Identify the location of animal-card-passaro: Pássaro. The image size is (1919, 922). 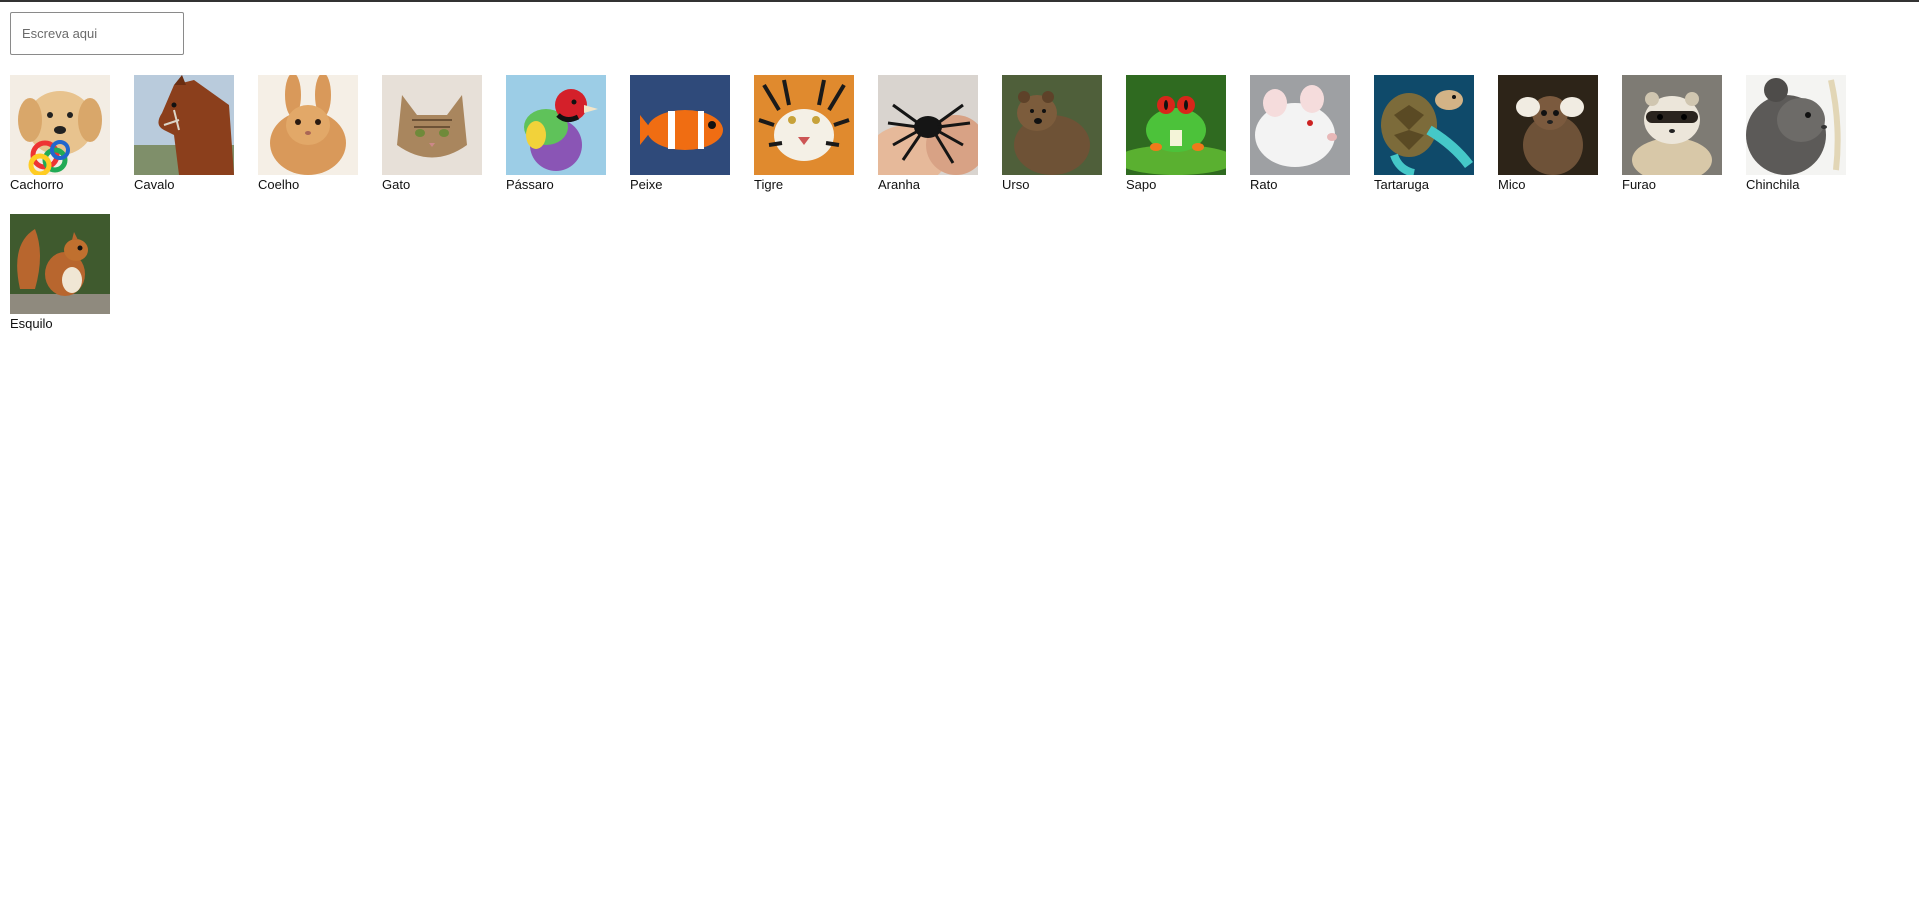
(556, 144).